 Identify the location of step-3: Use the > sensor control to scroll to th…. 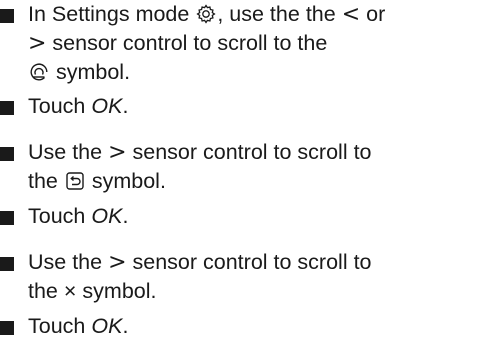
(186, 166).